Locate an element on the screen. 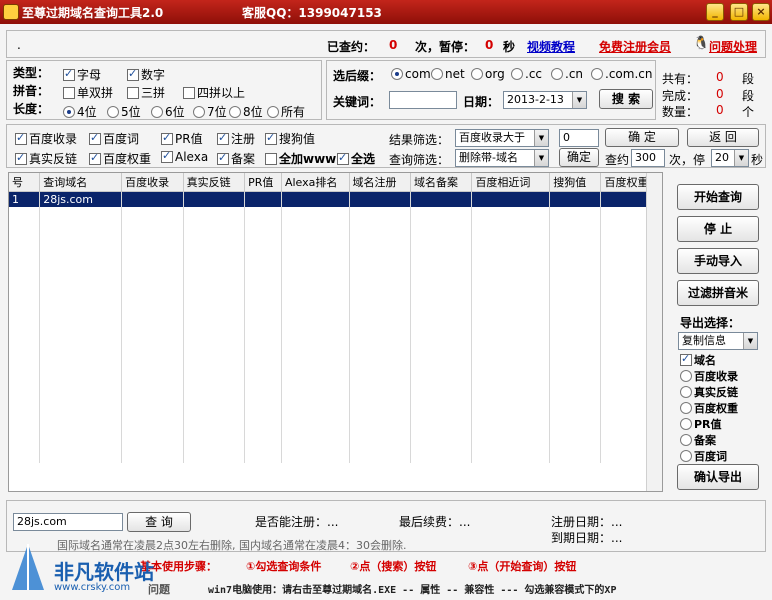 Image resolution: width=772 pixels, height=600 pixels. length-option-6: 6位 is located at coordinates (168, 111).